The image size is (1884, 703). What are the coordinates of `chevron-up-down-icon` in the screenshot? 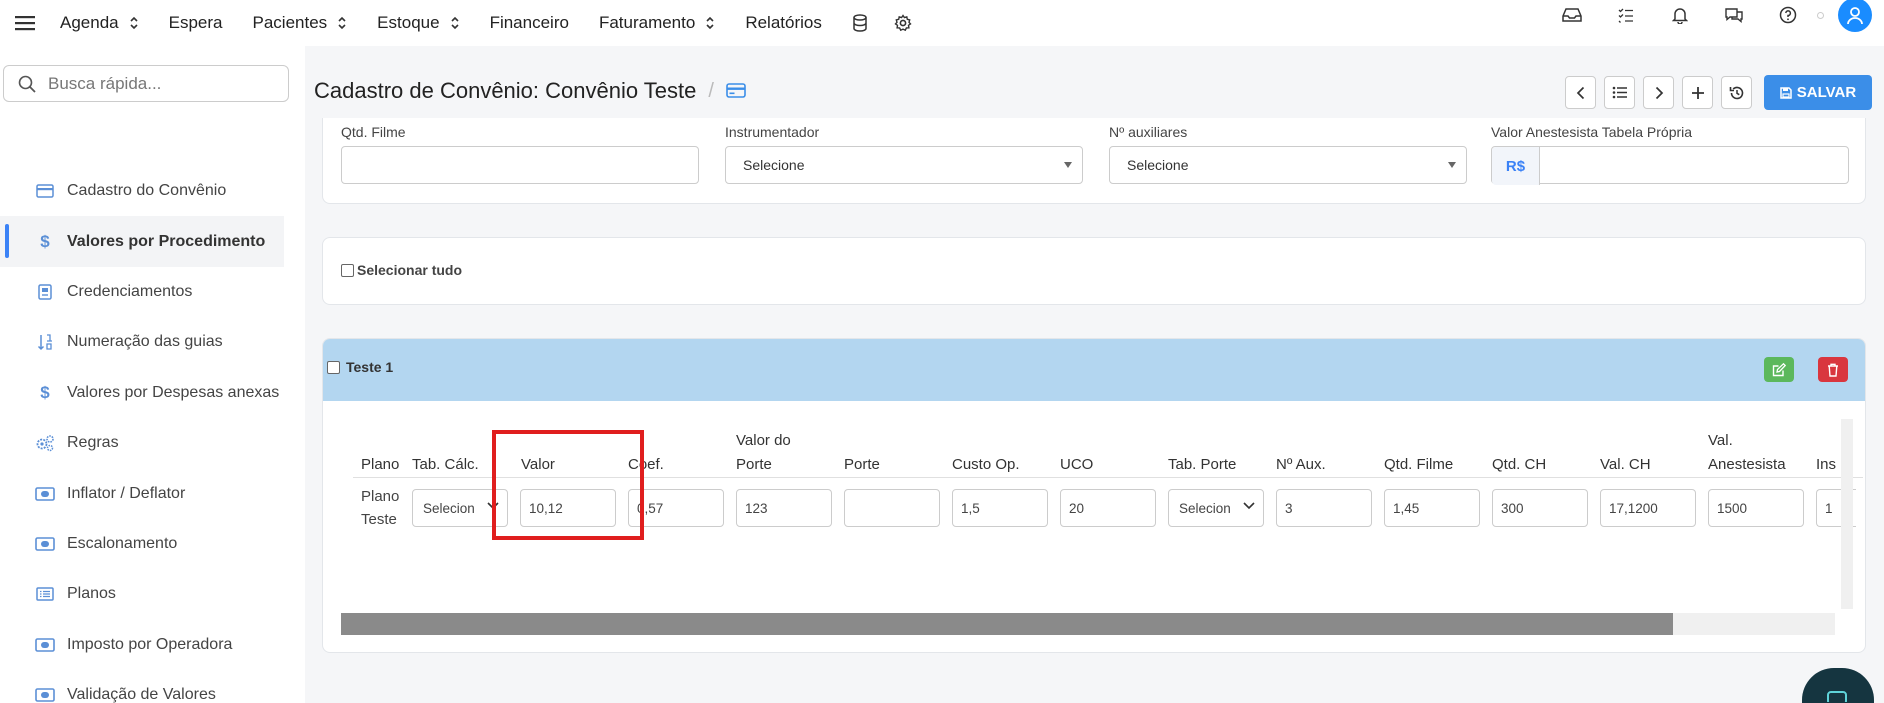 It's located at (454, 23).